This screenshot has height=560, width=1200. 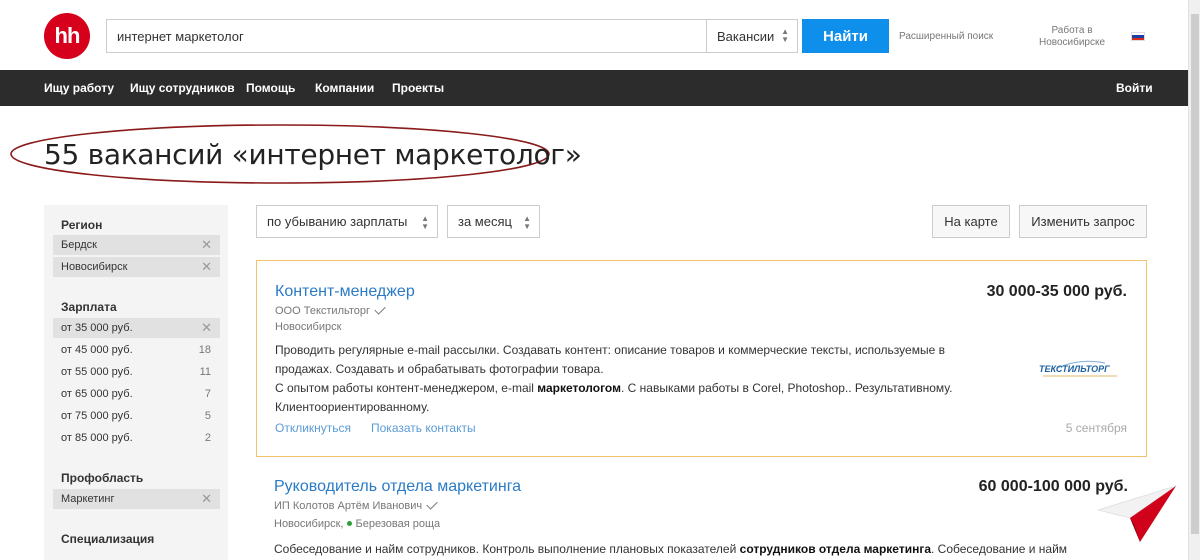 What do you see at coordinates (423, 428) in the screenshot?
I see `show-contacts-link: Показать контакты` at bounding box center [423, 428].